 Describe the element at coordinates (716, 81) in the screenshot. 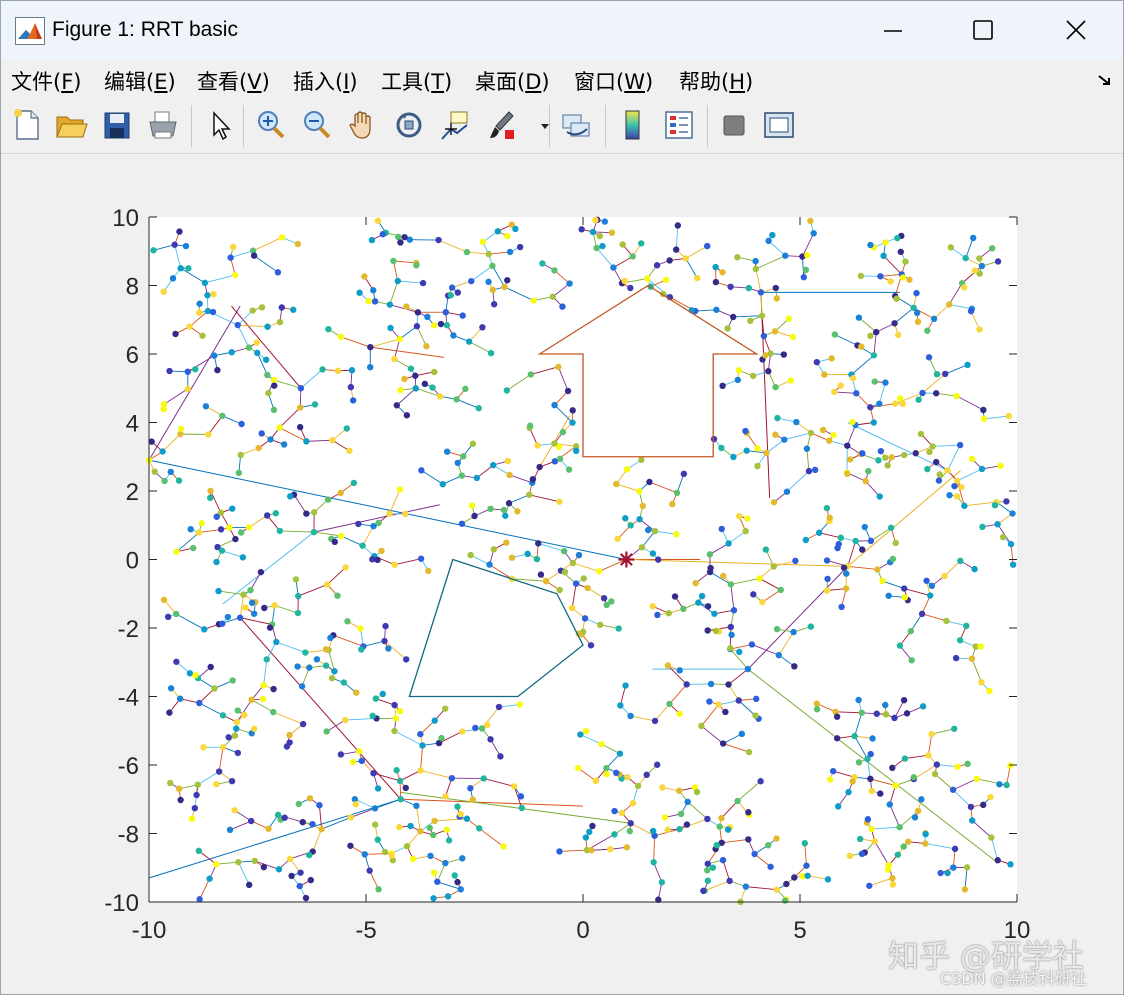

I see `menu-help: 帮助(H)` at that location.